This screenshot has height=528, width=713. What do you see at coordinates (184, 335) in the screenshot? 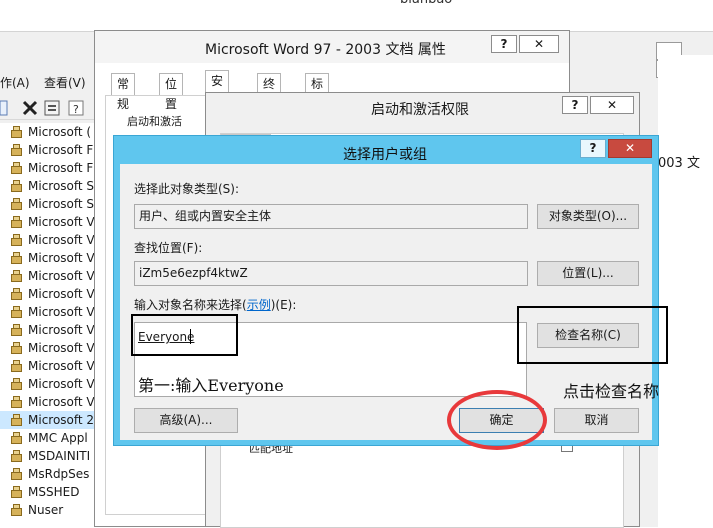
I see `annotation-box-input` at bounding box center [184, 335].